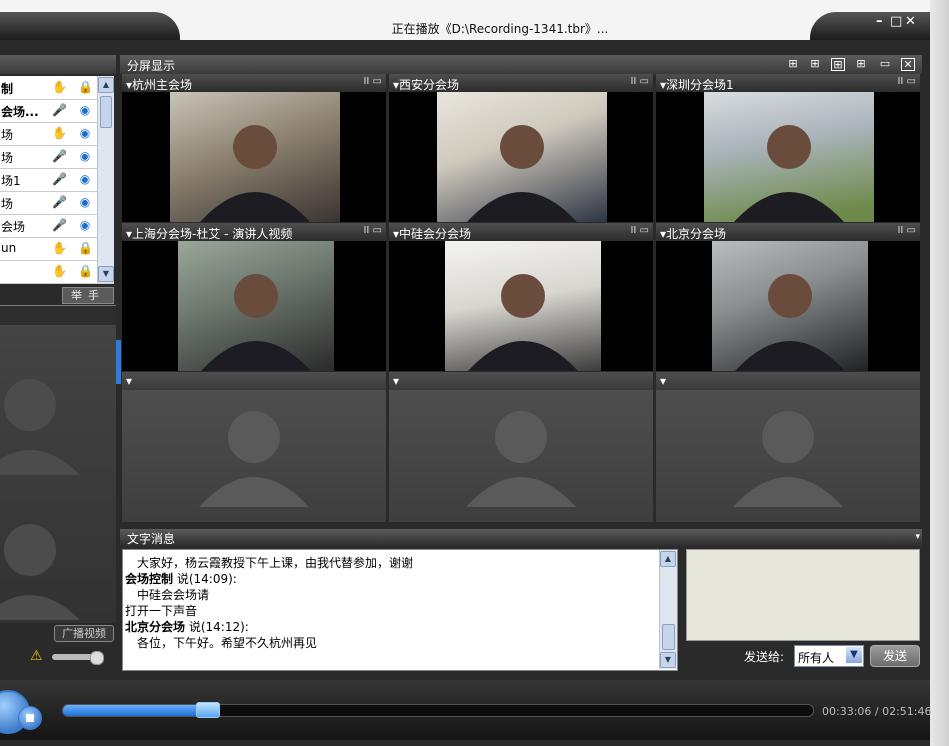  I want to click on chevron-down-icon: ▼, so click(854, 655).